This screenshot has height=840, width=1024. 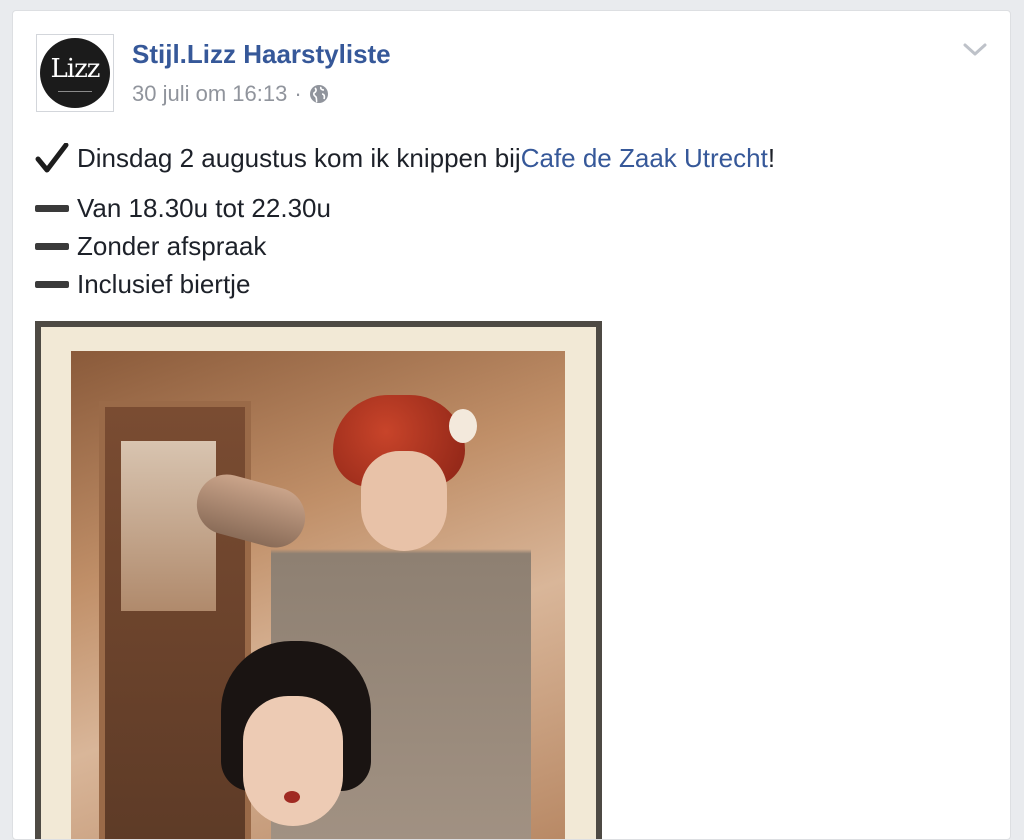 What do you see at coordinates (510, 246) in the screenshot?
I see `post-line-item: Zonder afspraak` at bounding box center [510, 246].